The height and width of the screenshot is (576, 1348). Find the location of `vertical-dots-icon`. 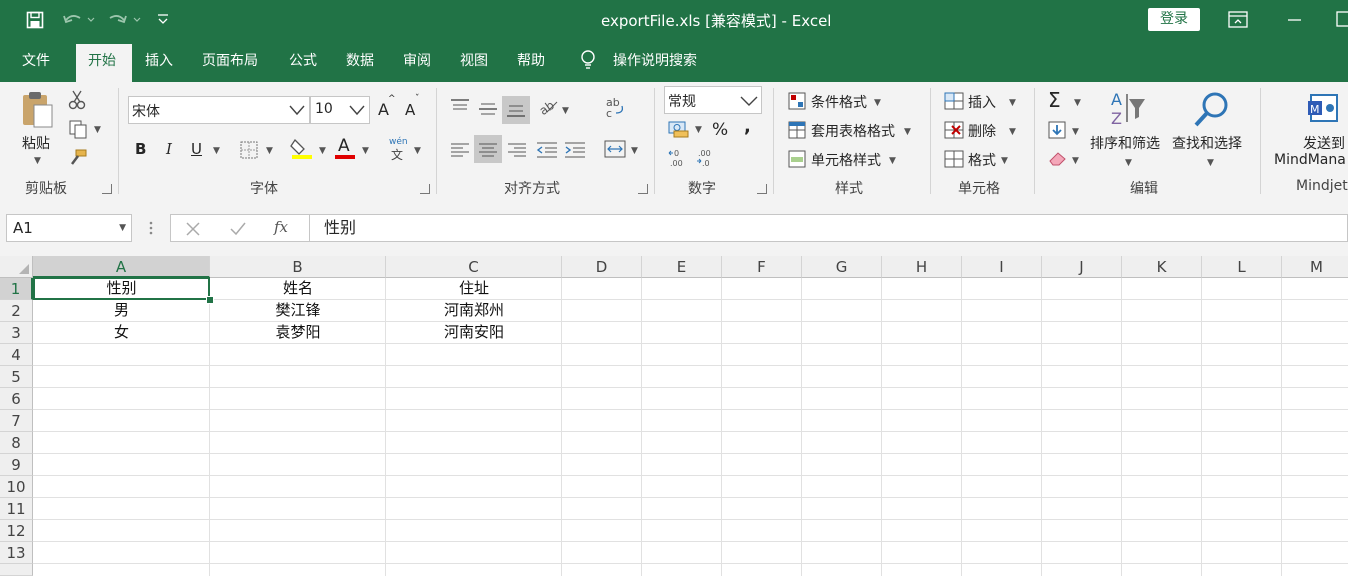

vertical-dots-icon is located at coordinates (151, 229).